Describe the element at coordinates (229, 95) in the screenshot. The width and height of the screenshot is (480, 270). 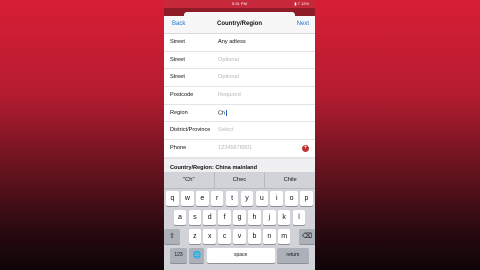
I see `postcode-input: Required` at that location.